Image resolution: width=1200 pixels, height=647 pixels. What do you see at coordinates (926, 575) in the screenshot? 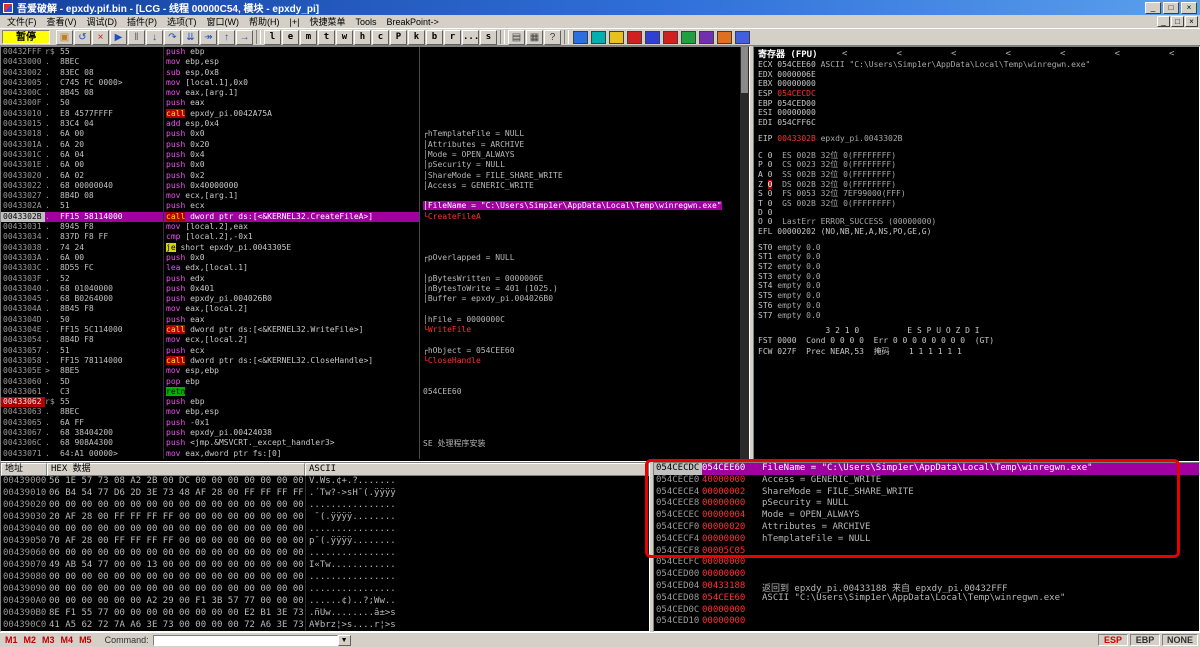
I see `stack-row: 054CED00 00000000` at bounding box center [926, 575].